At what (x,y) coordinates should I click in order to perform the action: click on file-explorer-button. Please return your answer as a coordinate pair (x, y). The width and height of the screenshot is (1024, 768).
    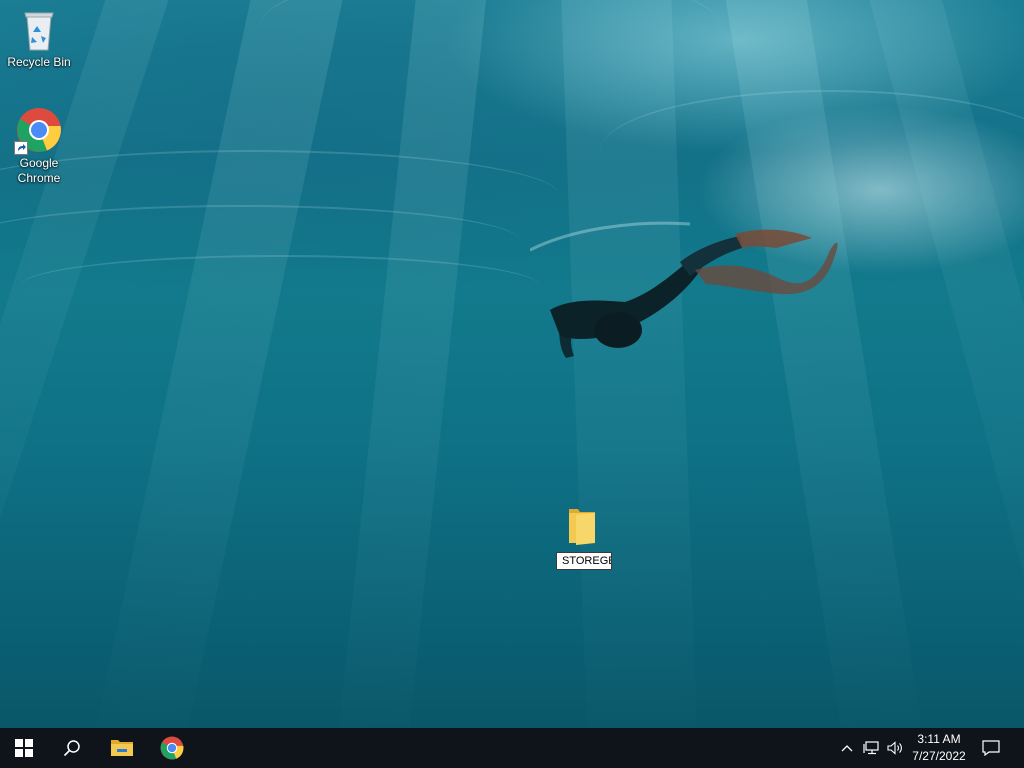
    Looking at the image, I should click on (122, 748).